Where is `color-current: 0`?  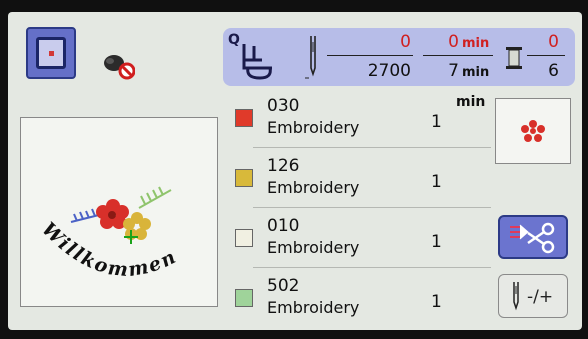
color-current: 0 is located at coordinates (553, 42).